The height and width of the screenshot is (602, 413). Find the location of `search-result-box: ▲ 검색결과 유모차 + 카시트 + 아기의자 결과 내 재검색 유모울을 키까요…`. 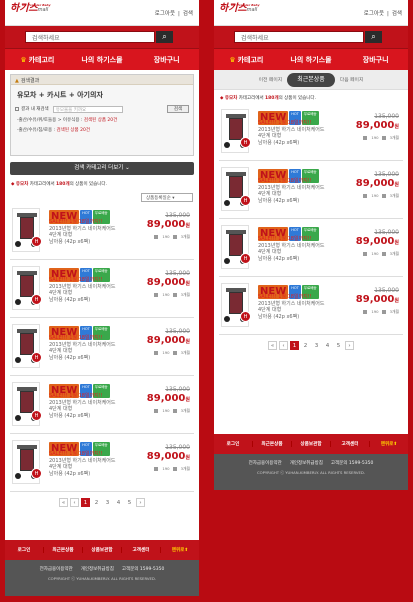

search-result-box: ▲ 검색결과 유모차 + 카시트 + 아기의자 결과 내 재검색 유모울을 키까요… is located at coordinates (102, 115).